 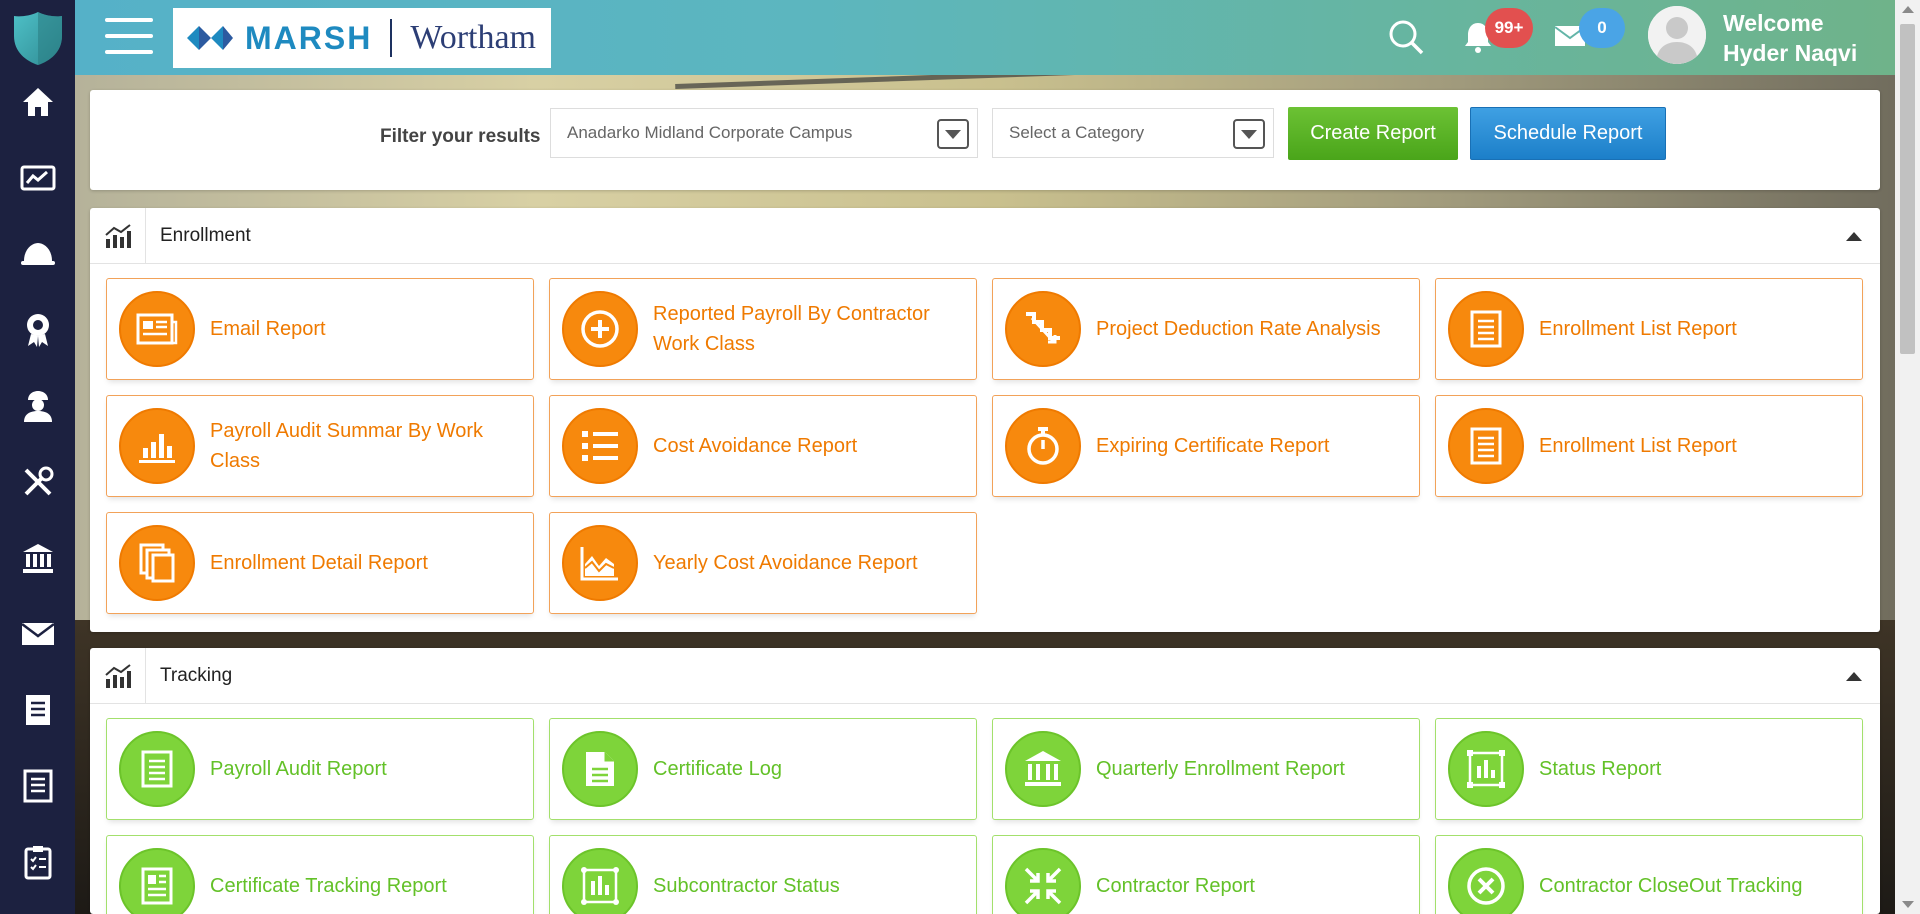 I want to click on scroll-up-icon, so click(x=1908, y=9).